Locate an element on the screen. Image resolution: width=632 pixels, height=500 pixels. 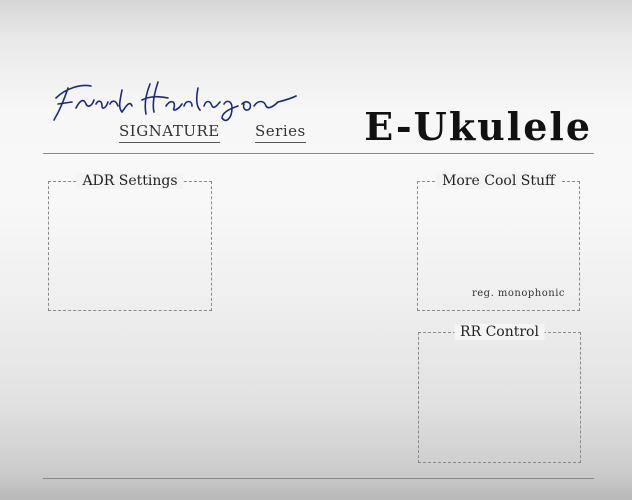
signature-handwriting is located at coordinates (175, 101).